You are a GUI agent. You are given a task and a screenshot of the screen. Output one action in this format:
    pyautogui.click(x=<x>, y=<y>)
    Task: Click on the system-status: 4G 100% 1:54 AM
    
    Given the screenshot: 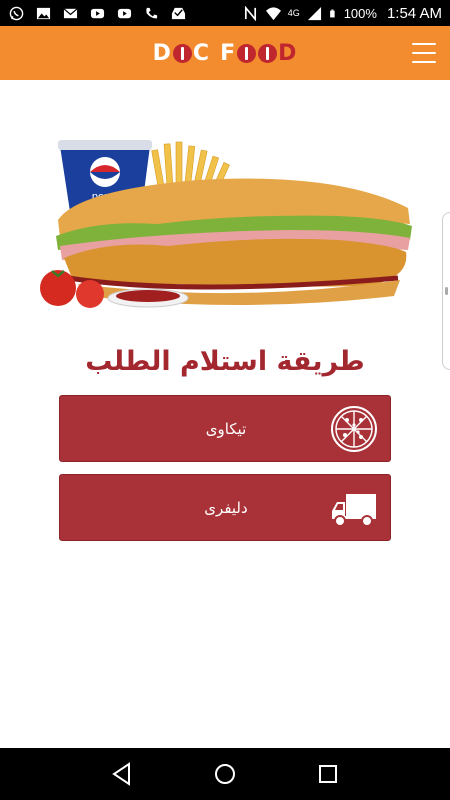 What is the action you would take?
    pyautogui.click(x=342, y=13)
    